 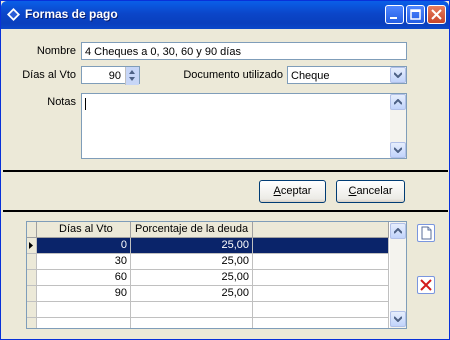 I want to click on current-row-arrow-icon, so click(x=31, y=245).